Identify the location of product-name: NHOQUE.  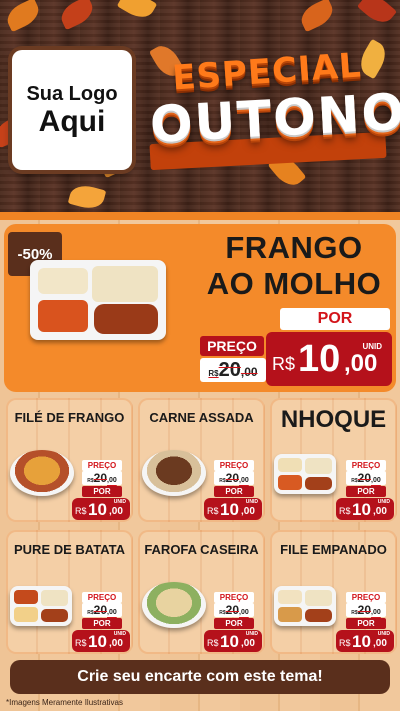
(333, 419).